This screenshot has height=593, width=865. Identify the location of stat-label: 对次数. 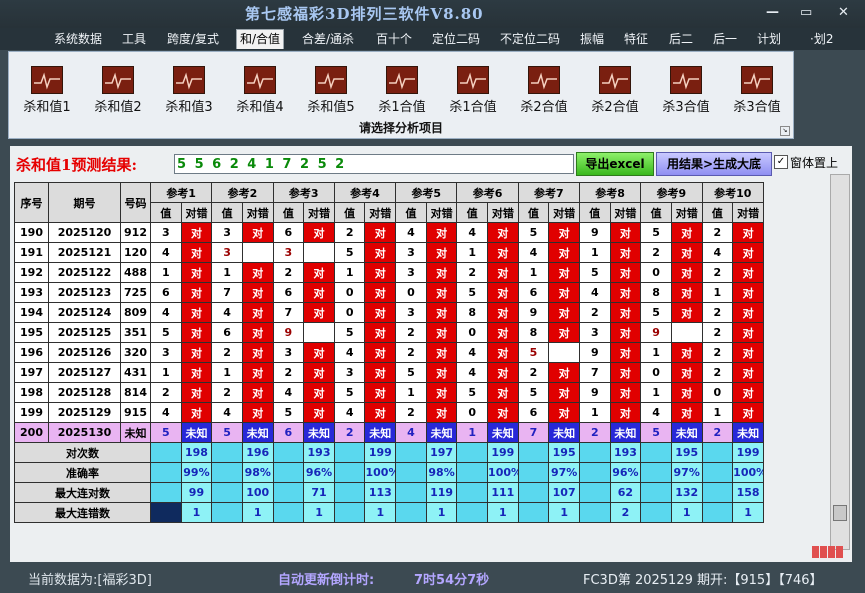
(82, 452).